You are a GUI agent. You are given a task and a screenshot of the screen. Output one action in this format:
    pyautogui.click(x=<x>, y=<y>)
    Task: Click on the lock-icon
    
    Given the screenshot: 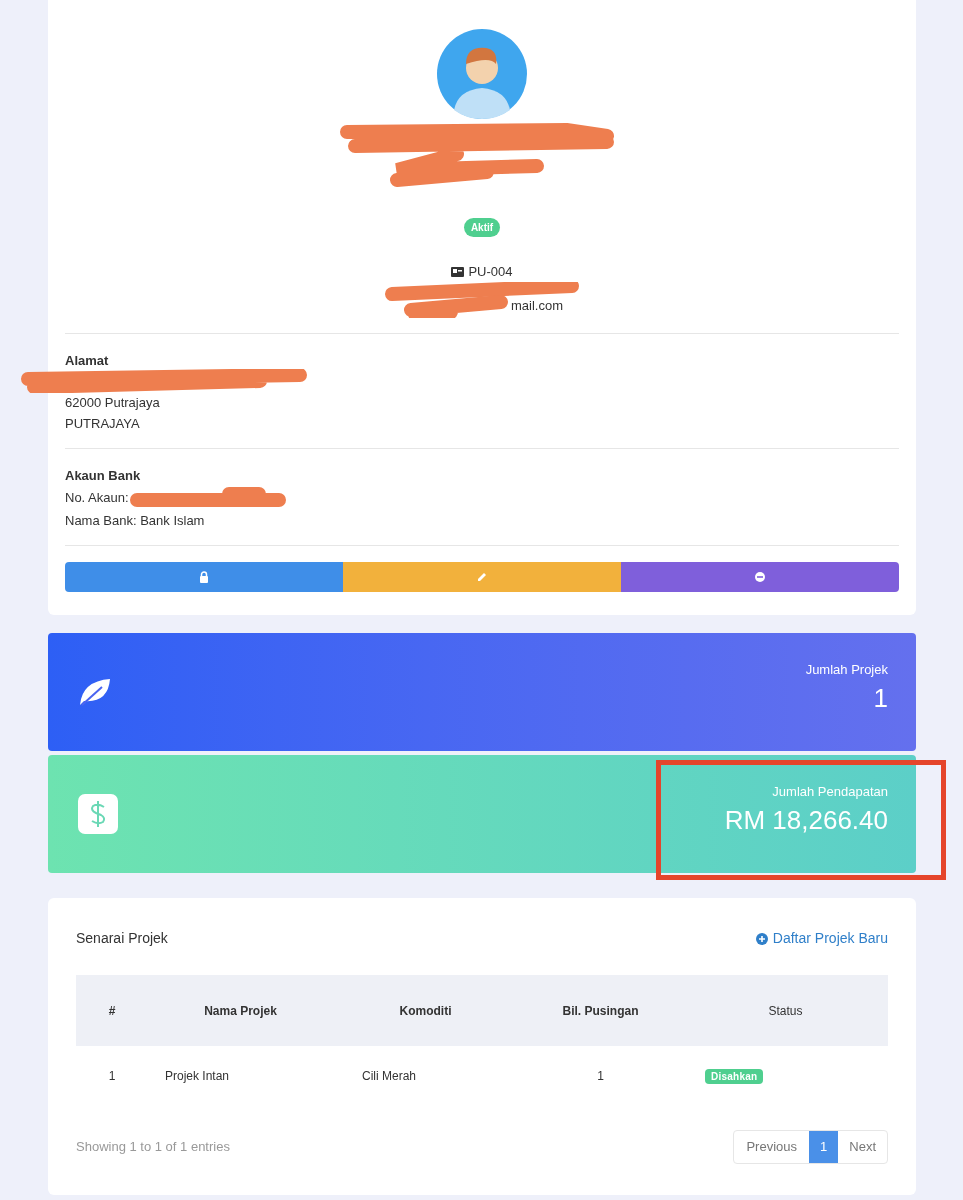 What is the action you would take?
    pyautogui.click(x=204, y=576)
    